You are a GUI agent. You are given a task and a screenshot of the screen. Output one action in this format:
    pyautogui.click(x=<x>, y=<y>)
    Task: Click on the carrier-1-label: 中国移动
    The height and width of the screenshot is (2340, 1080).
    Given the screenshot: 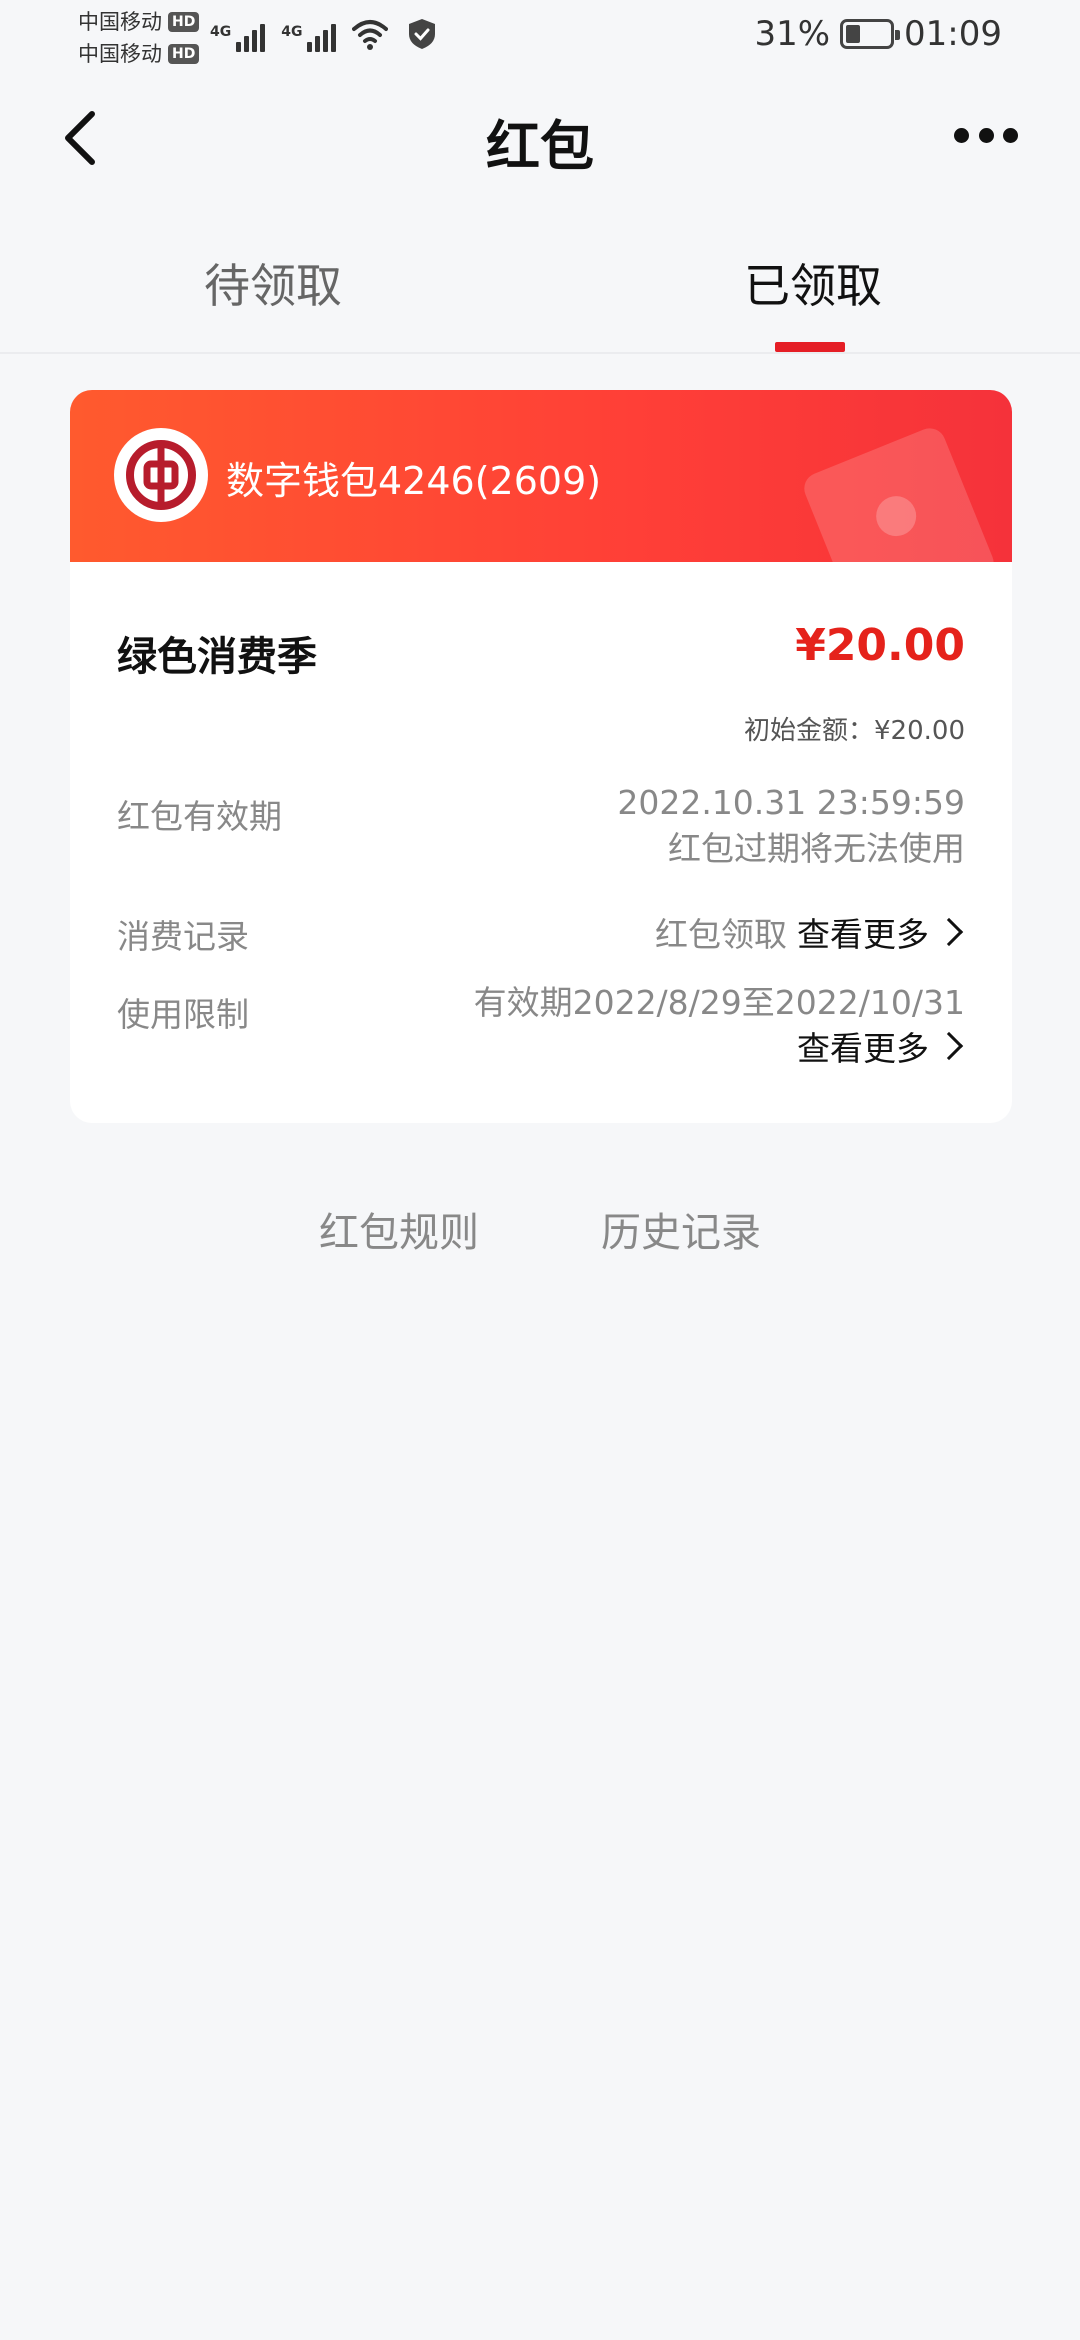 What is the action you would take?
    pyautogui.click(x=120, y=22)
    